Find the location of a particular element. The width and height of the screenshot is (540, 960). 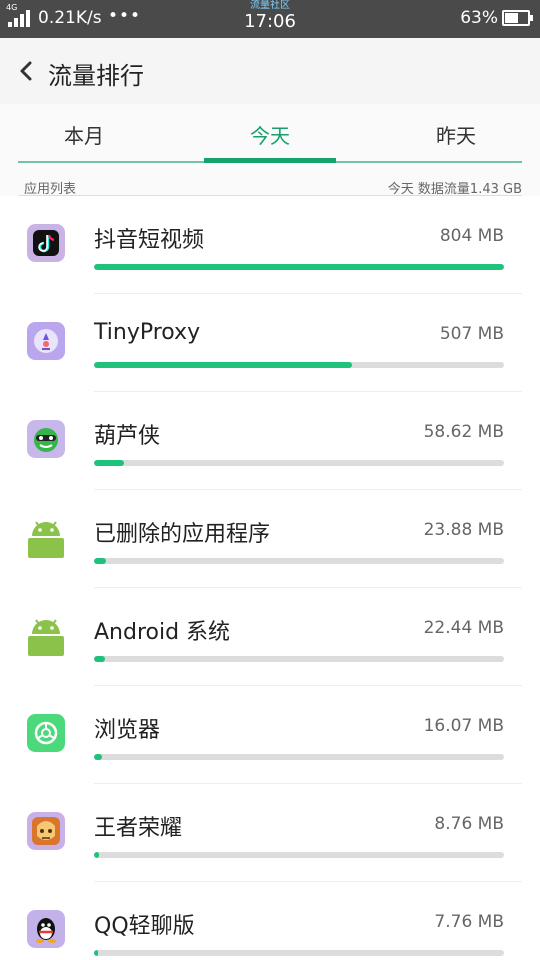

list-item: TinyProxy 507 MB is located at coordinates (270, 343).